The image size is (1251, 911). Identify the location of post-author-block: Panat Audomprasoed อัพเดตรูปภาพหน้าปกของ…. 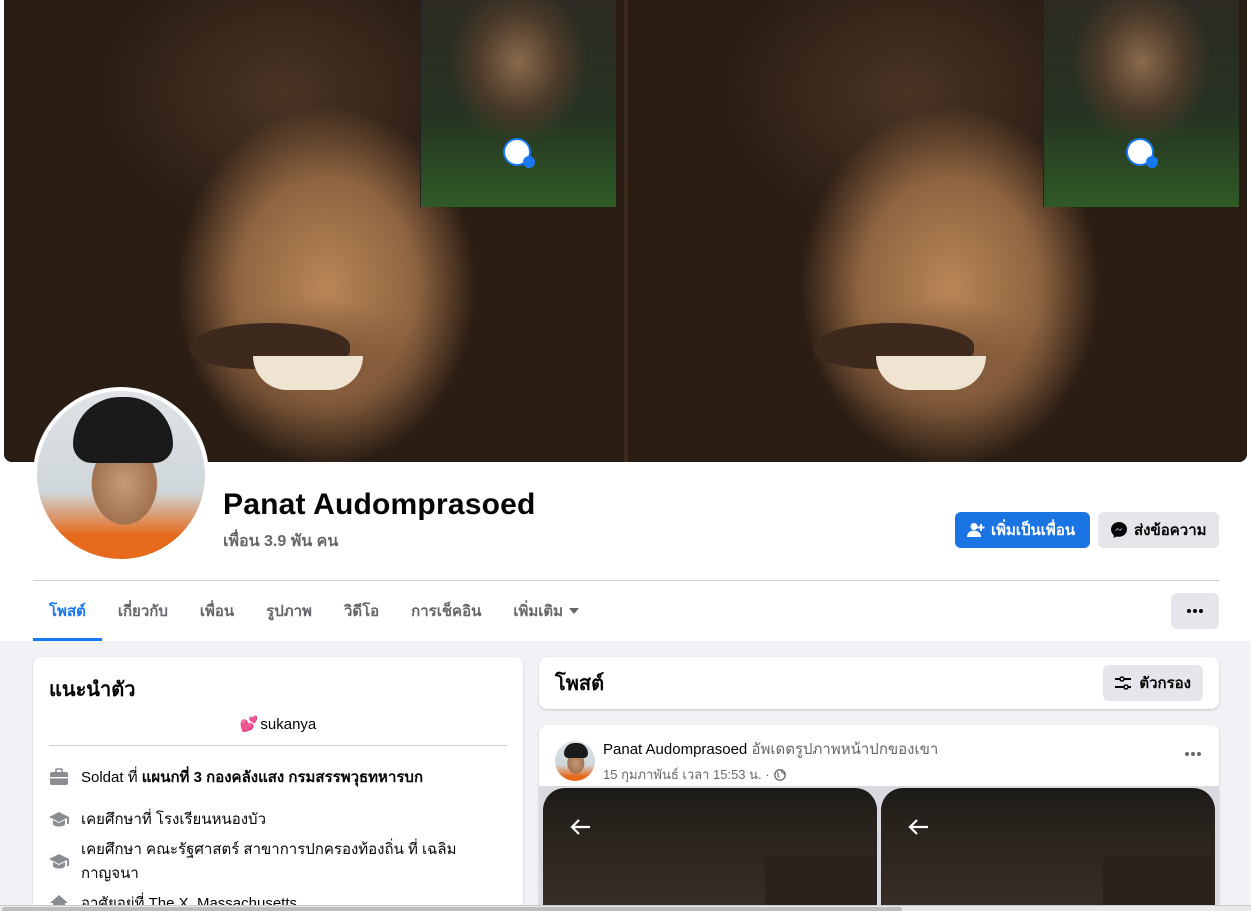
(770, 761).